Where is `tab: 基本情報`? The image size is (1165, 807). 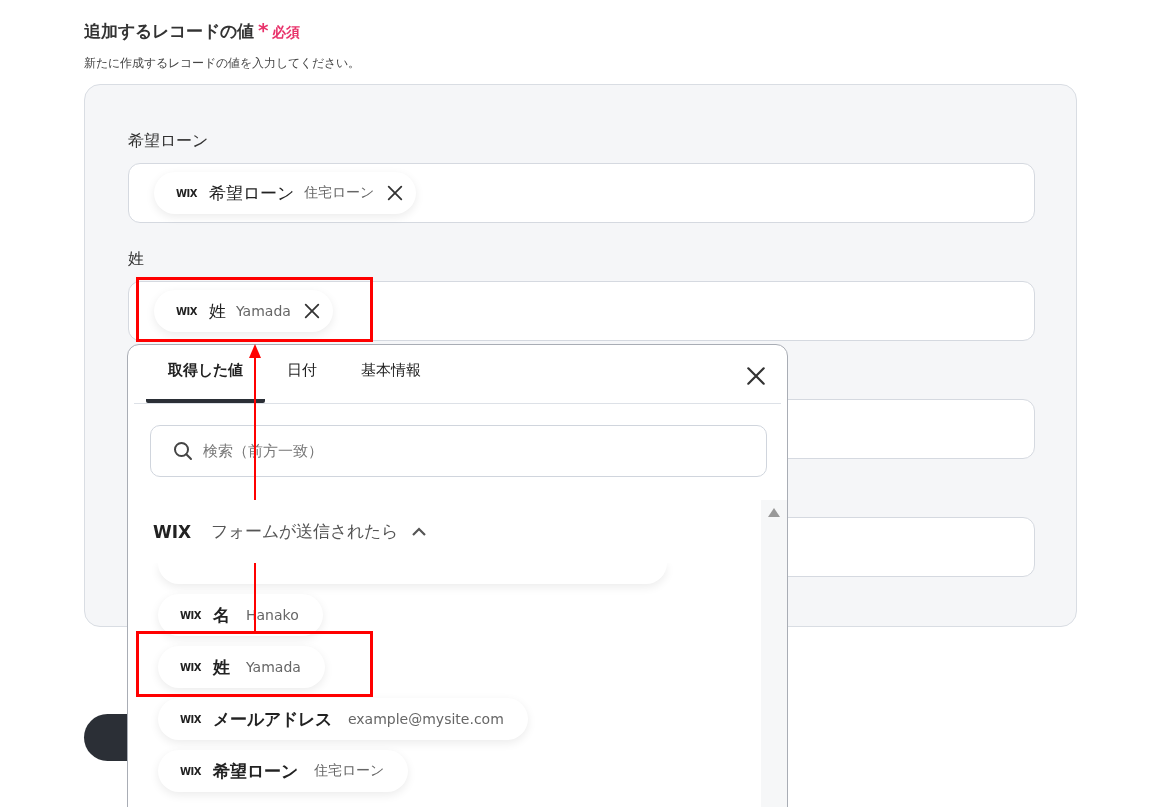
tab: 基本情報 is located at coordinates (391, 374).